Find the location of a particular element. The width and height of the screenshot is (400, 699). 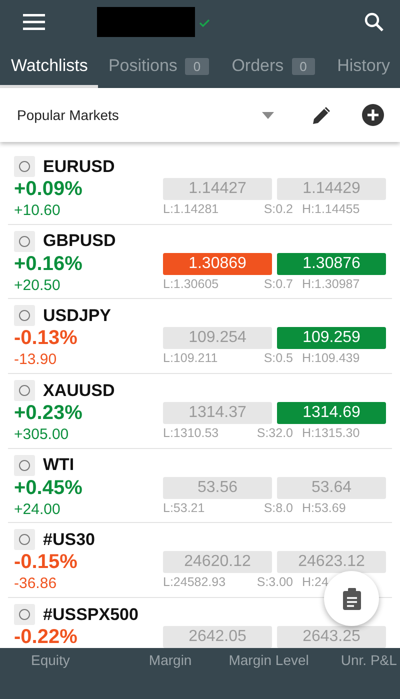

buy-price-button: 1314.69 is located at coordinates (331, 413).